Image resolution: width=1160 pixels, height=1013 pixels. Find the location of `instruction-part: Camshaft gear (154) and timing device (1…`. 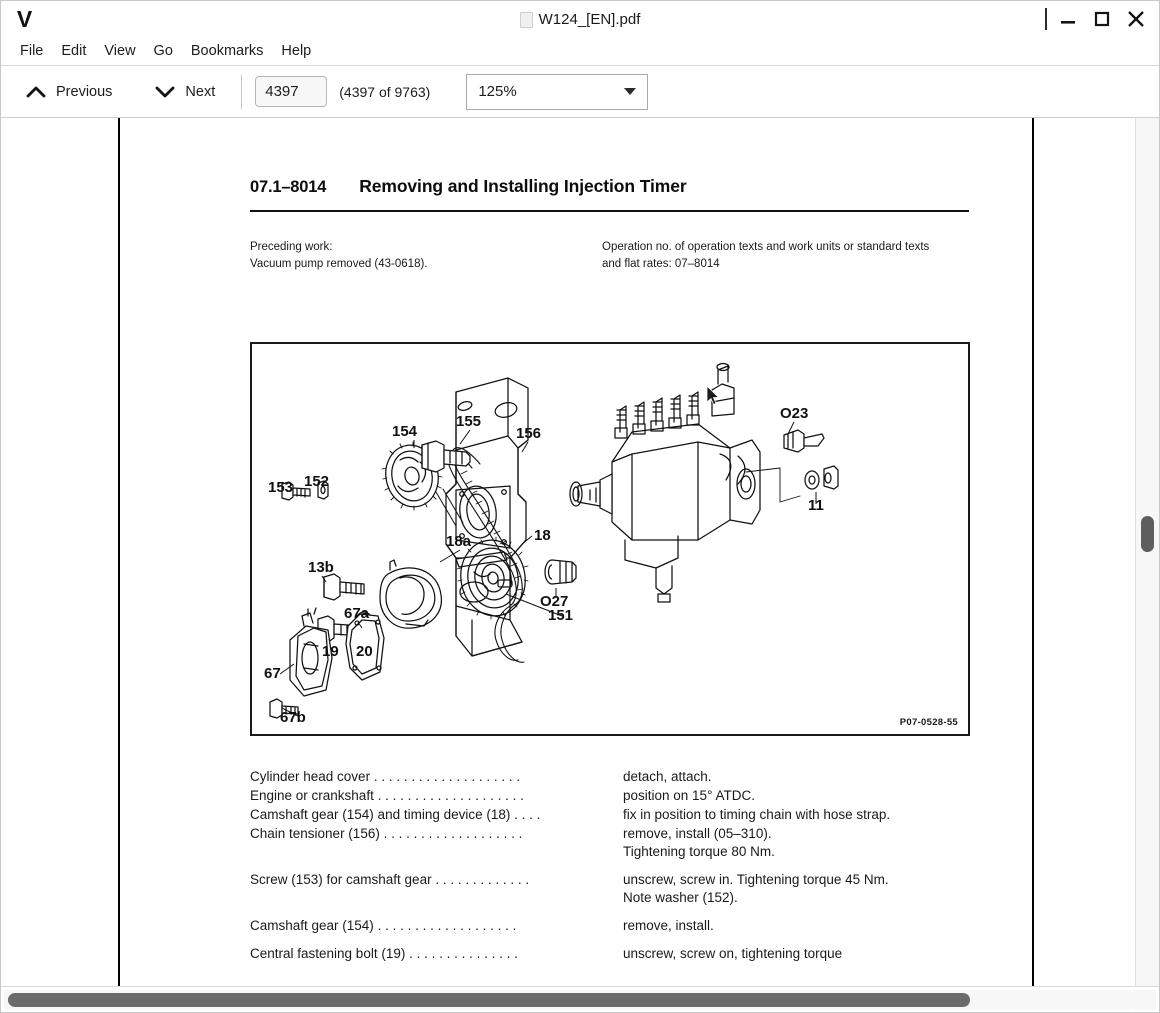

instruction-part: Camshaft gear (154) and timing device (1… is located at coordinates (436, 814).